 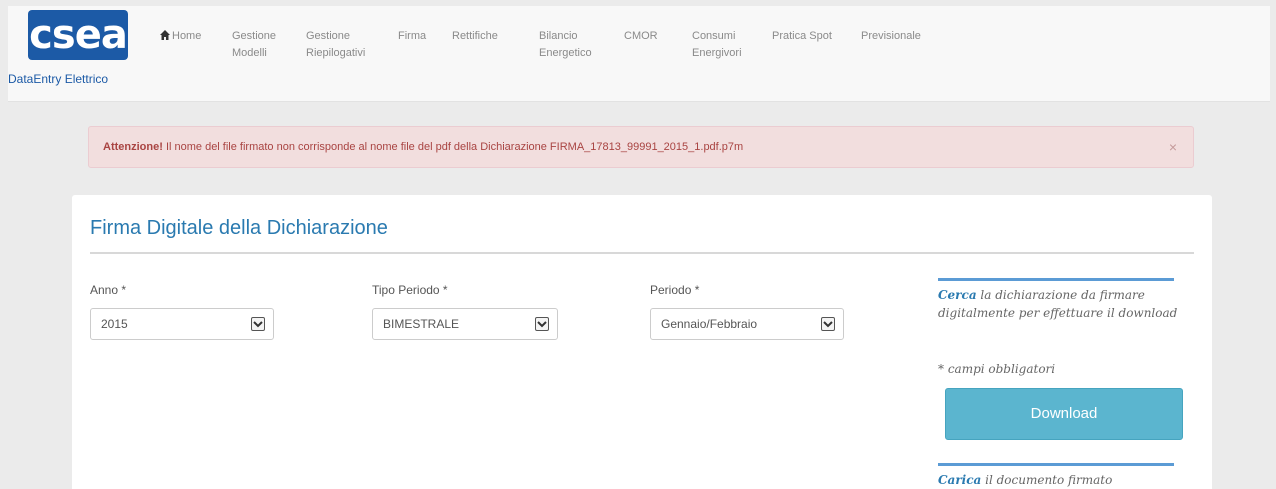 I want to click on nav-cmor: CMOR, so click(x=641, y=36).